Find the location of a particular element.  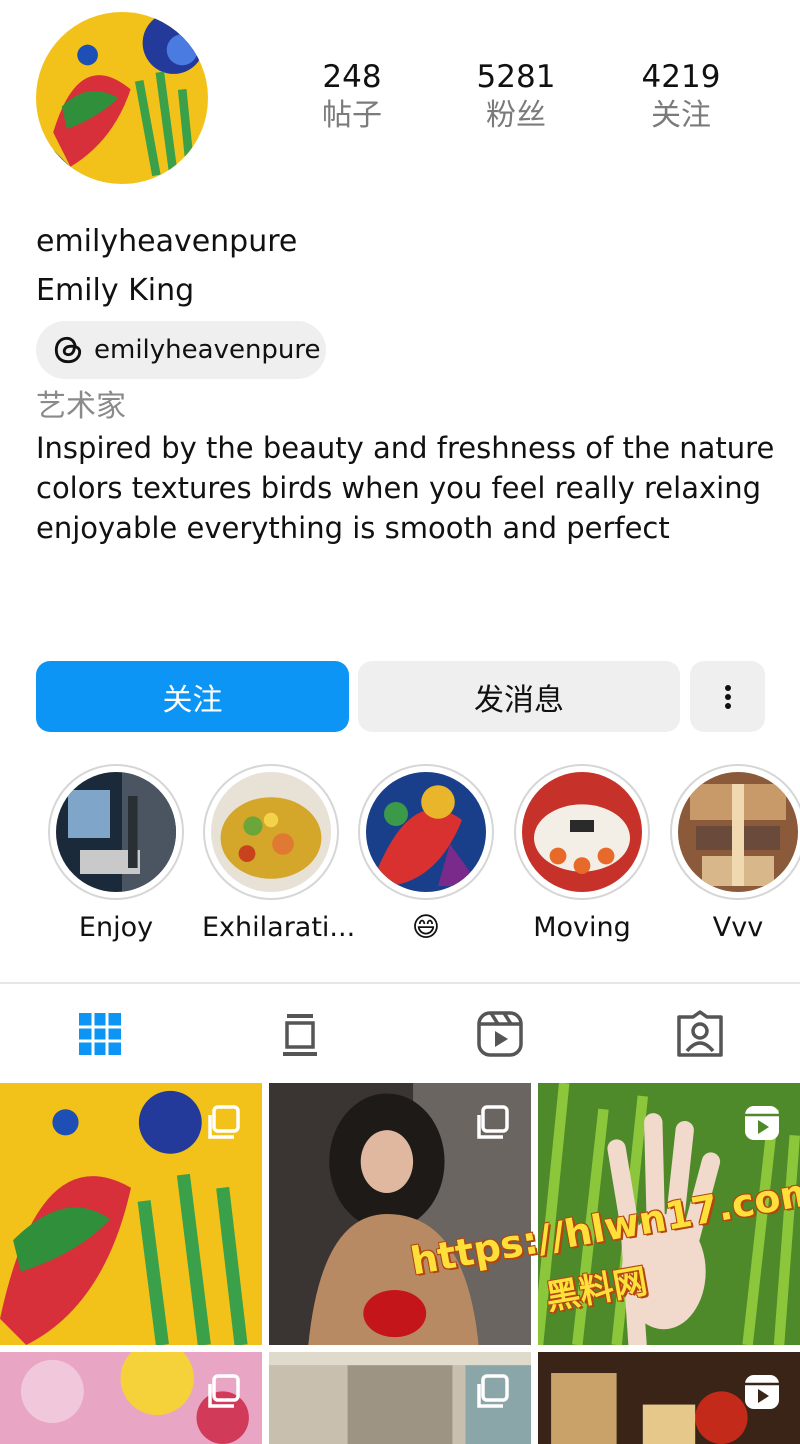

feed-icon is located at coordinates (300, 1035).